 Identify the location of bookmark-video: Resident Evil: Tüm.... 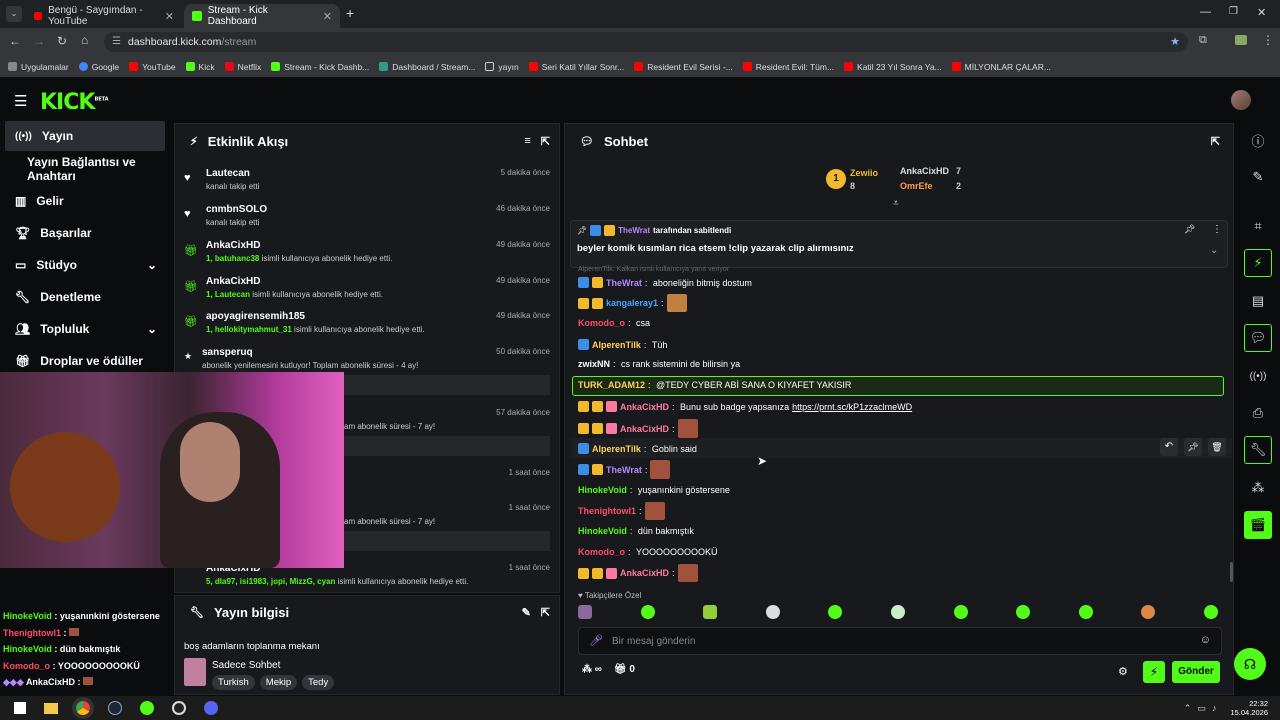
(788, 67).